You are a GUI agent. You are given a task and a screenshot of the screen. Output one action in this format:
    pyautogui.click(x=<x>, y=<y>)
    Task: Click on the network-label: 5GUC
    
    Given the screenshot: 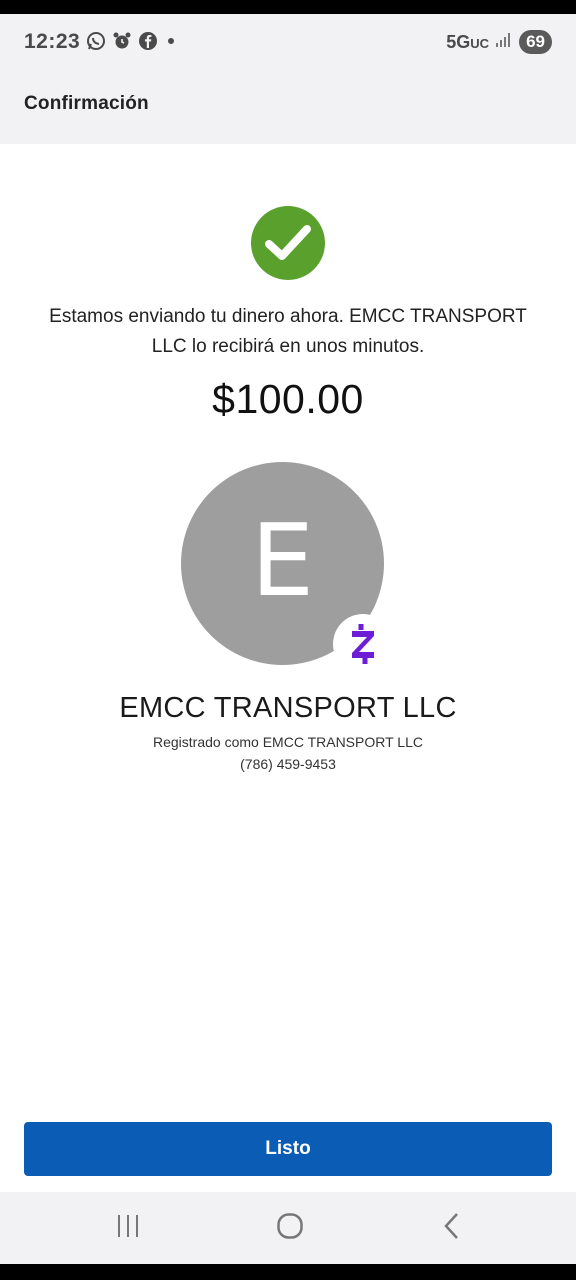 What is the action you would take?
    pyautogui.click(x=467, y=42)
    